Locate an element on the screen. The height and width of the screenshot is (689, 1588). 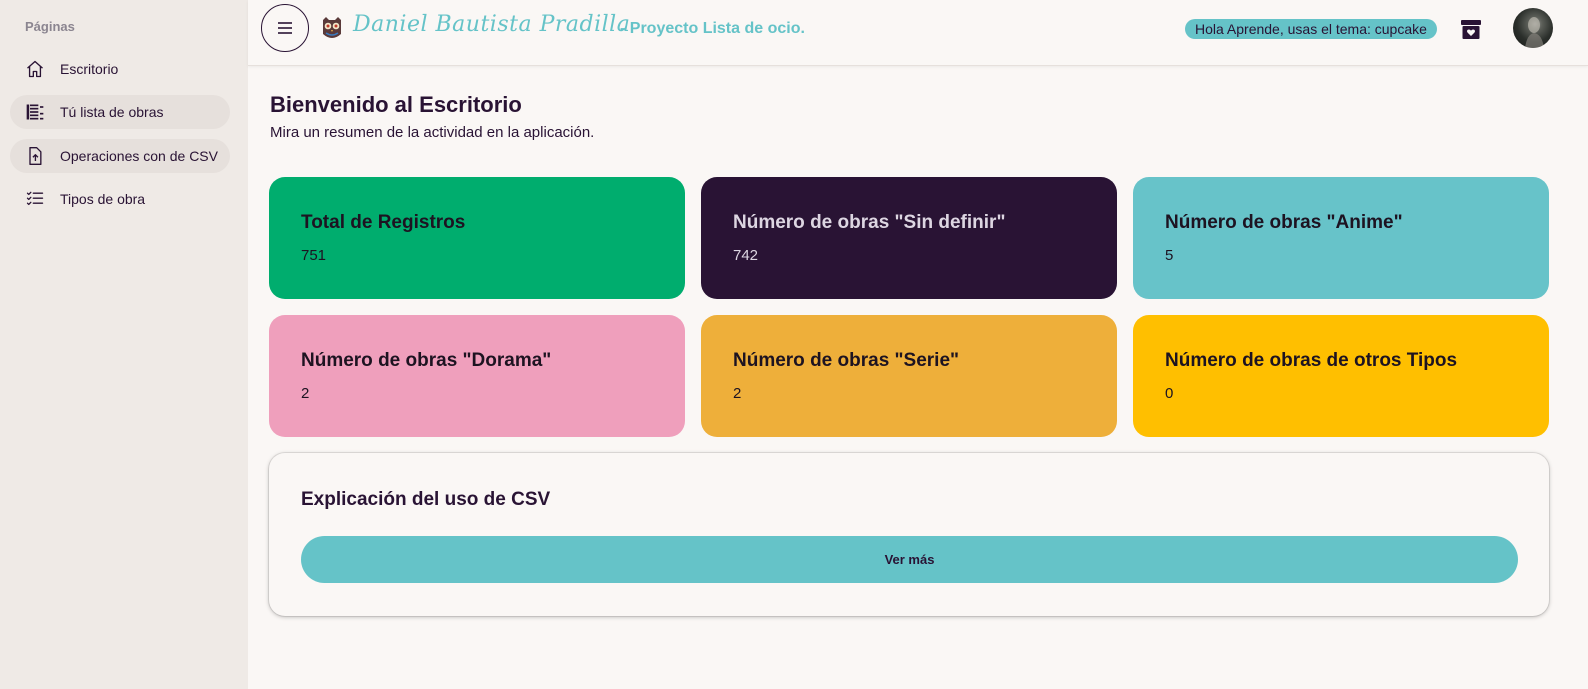
sidebar-item-tipos-obra: Tipos de obra is located at coordinates (120, 199).